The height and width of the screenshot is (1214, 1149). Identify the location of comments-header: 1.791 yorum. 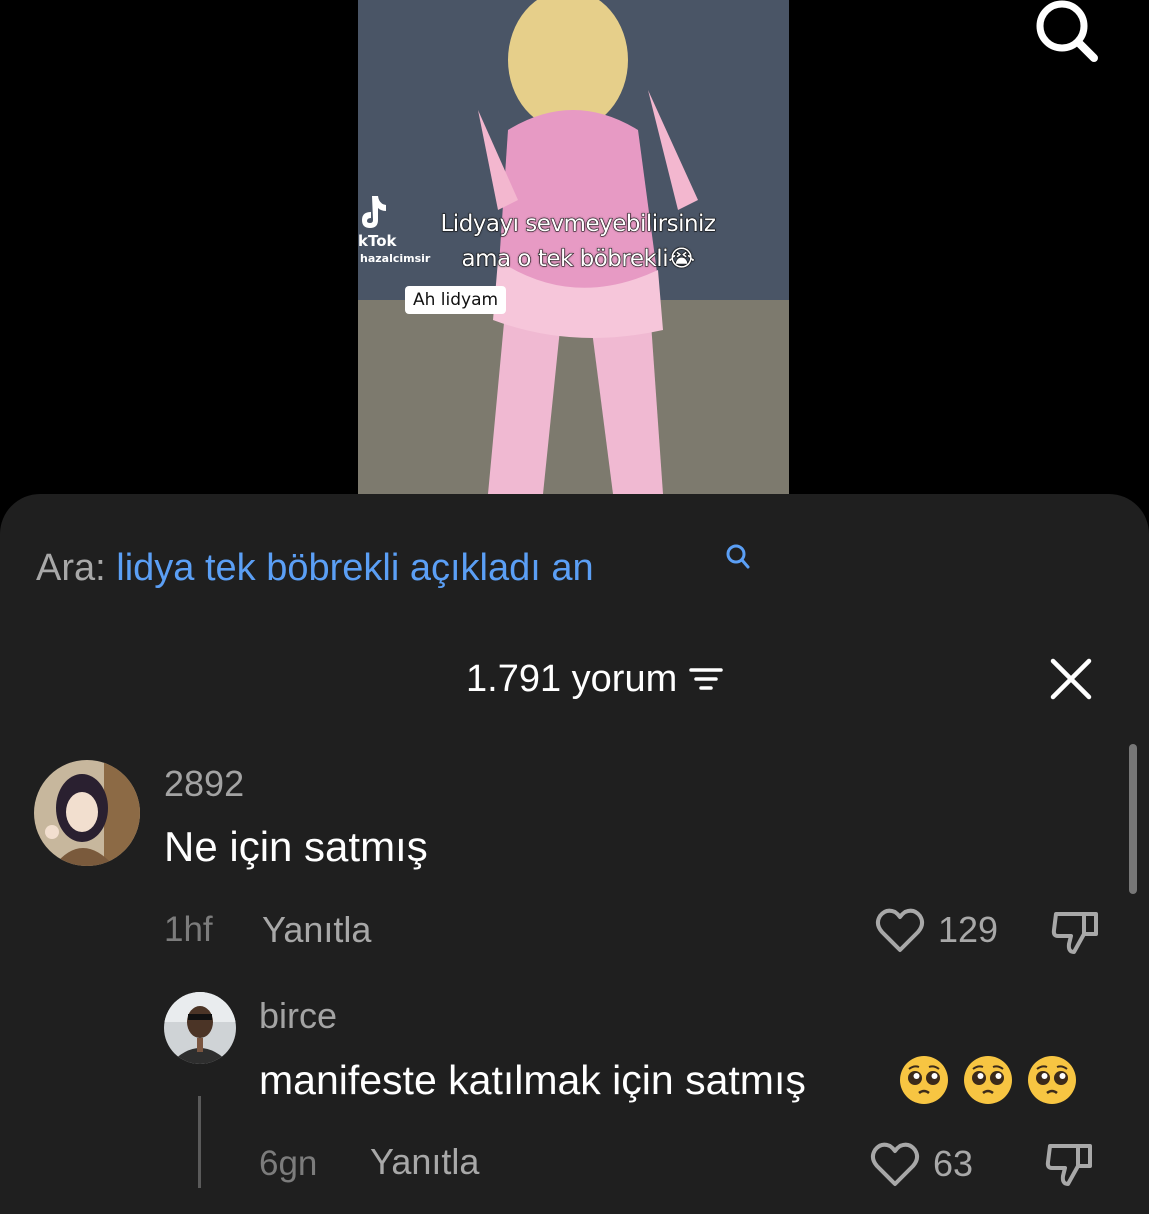
(594, 679).